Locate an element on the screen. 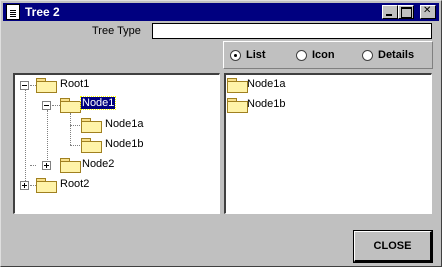 The width and height of the screenshot is (442, 267). close-button: CLOSE is located at coordinates (393, 246).